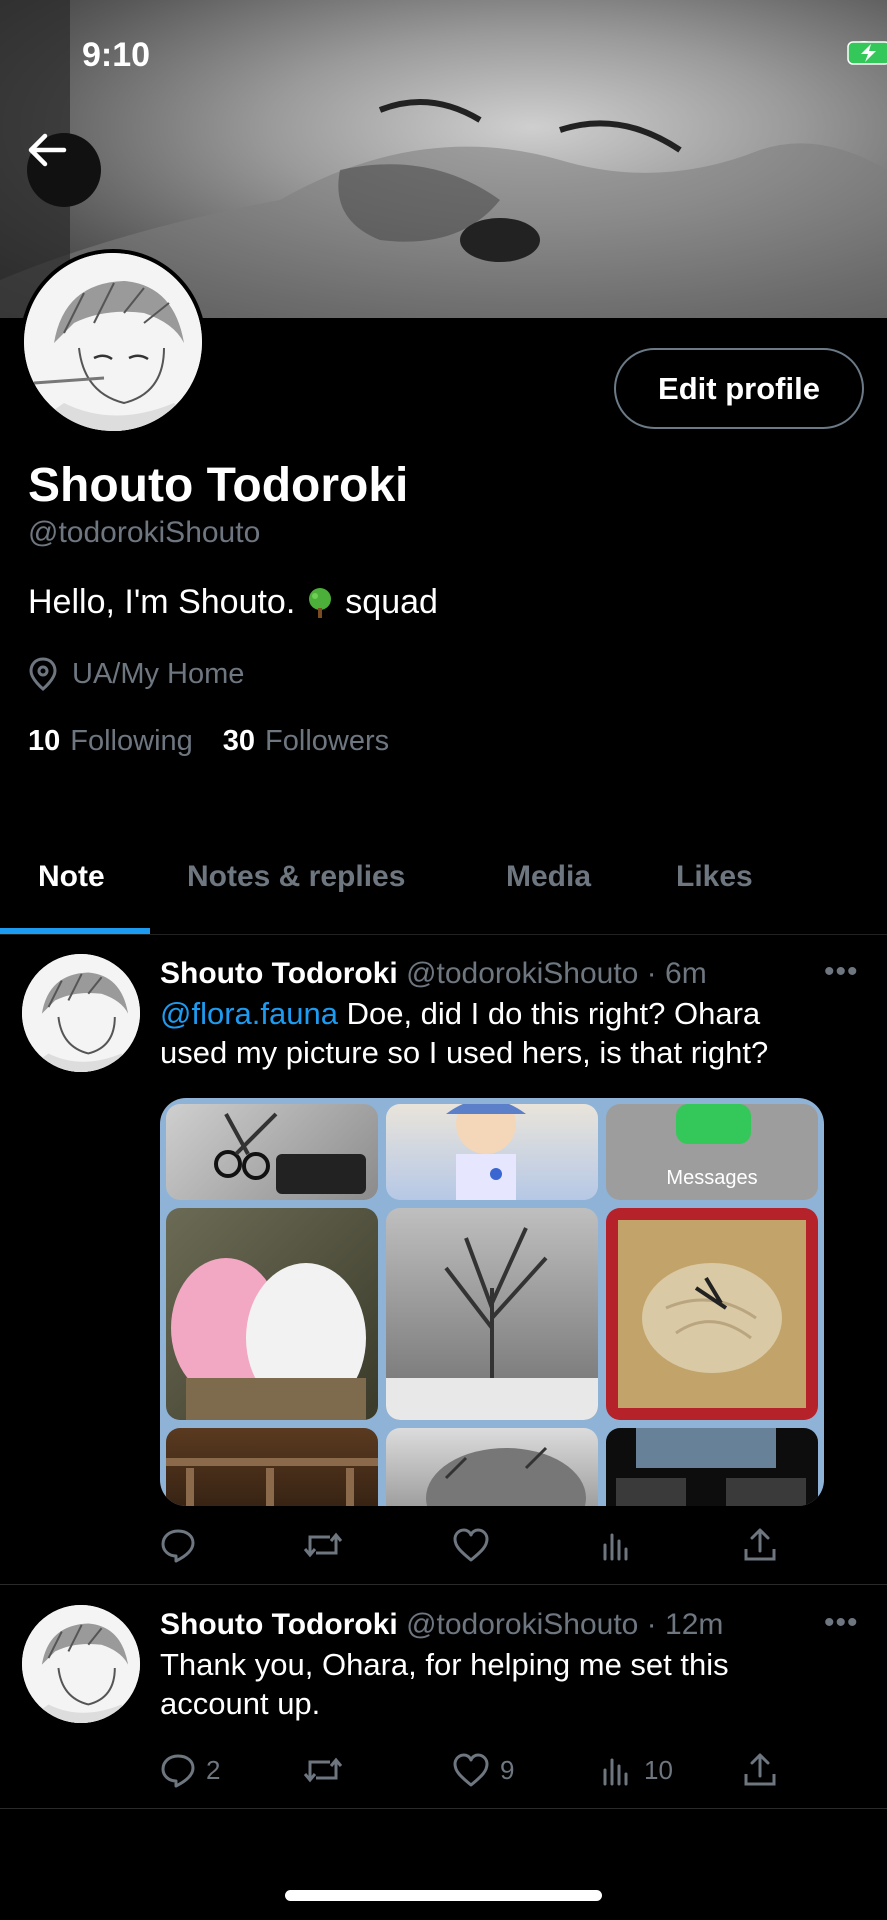 The width and height of the screenshot is (887, 1920). I want to click on like-button: 9, so click(483, 1770).